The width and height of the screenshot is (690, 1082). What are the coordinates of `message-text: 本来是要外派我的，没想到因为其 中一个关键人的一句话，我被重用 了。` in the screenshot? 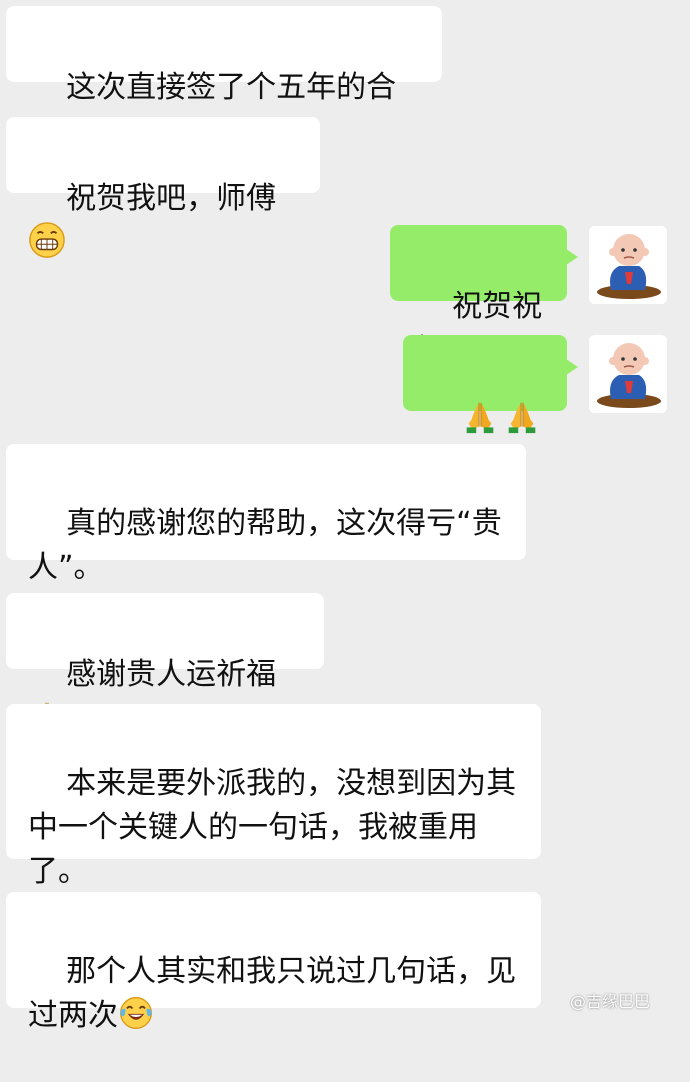 It's located at (272, 827).